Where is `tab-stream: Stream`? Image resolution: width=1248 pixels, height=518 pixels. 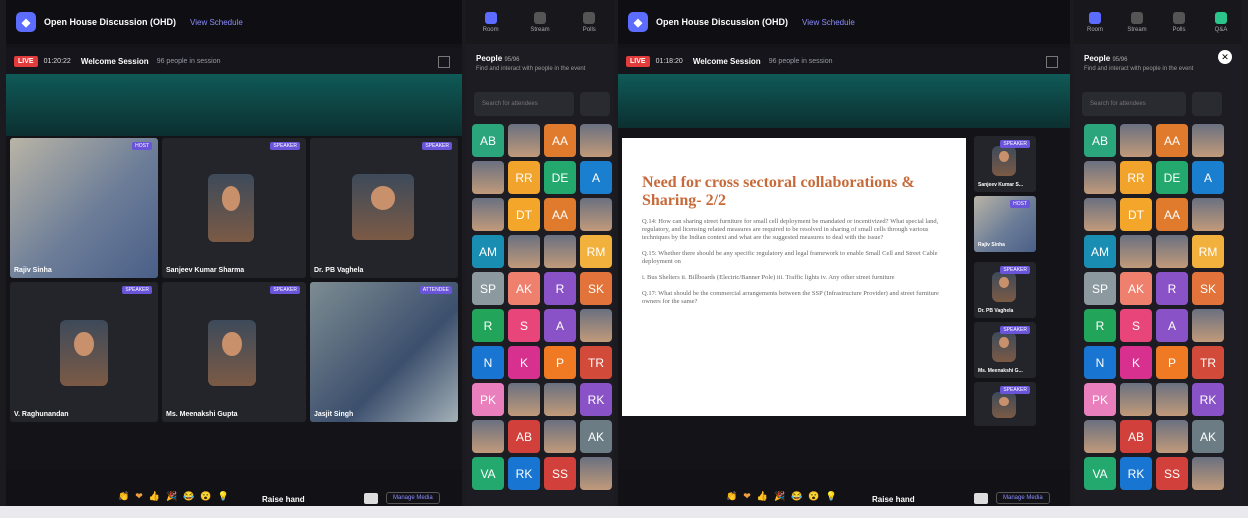 tab-stream: Stream is located at coordinates (1137, 22).